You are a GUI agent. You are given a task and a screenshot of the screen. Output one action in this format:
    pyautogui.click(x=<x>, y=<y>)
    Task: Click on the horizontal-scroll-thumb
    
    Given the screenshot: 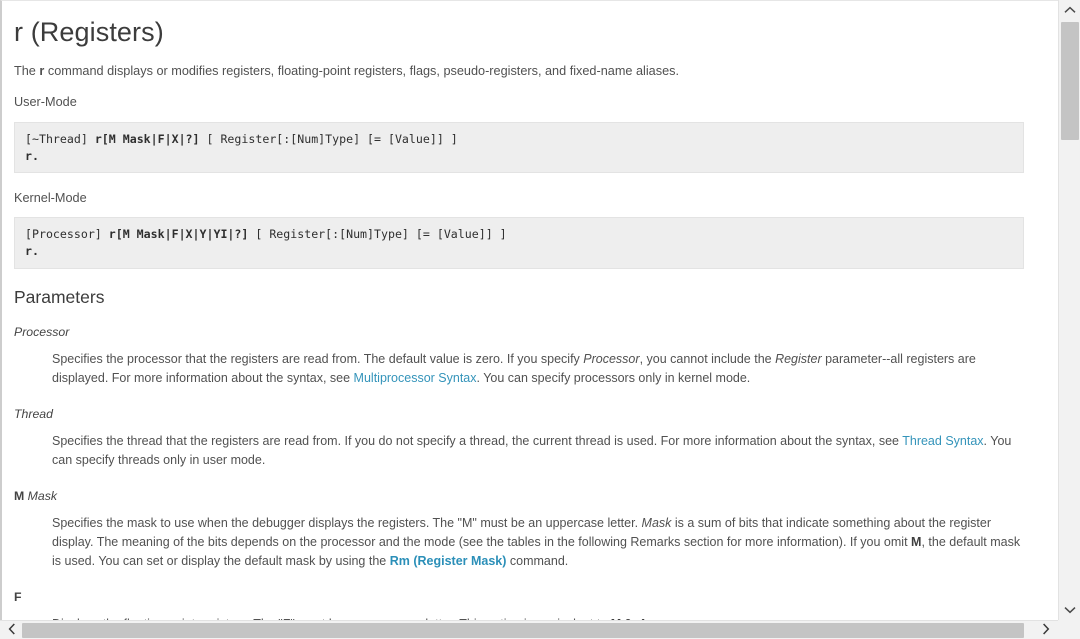 What is the action you would take?
    pyautogui.click(x=523, y=630)
    